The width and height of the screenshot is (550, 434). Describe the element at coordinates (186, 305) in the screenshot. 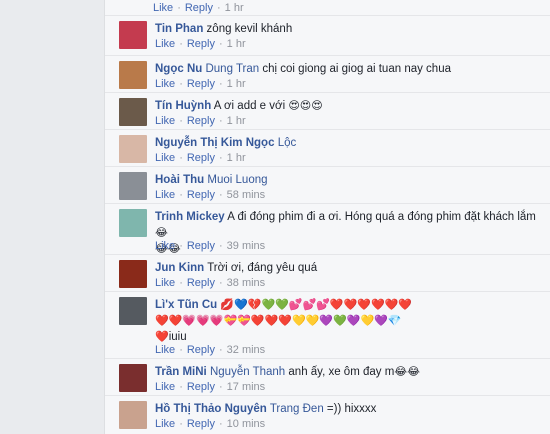

I see `comment-author: Lì'x Tũn Cu` at that location.